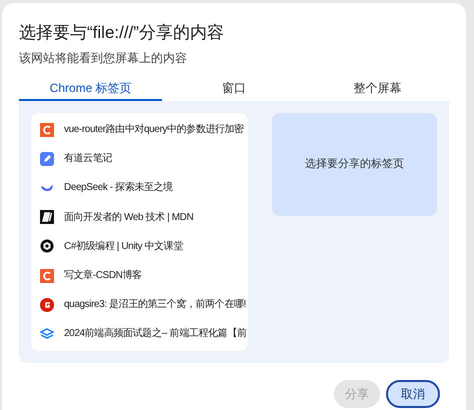 The width and height of the screenshot is (474, 410). Describe the element at coordinates (47, 305) in the screenshot. I see `g-logo-icon` at that location.